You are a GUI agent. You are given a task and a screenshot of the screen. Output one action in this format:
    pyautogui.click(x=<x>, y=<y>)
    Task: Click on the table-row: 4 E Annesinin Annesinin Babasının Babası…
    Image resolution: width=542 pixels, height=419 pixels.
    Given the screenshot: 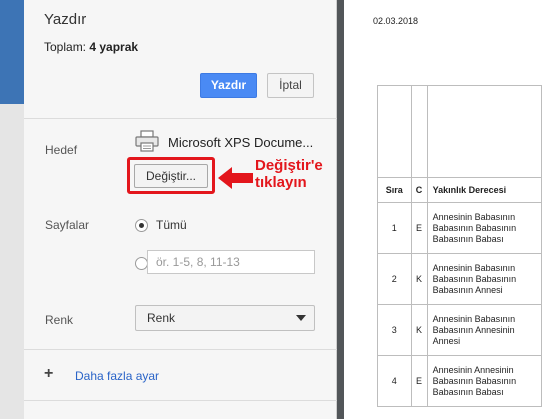 What is the action you would take?
    pyautogui.click(x=459, y=381)
    